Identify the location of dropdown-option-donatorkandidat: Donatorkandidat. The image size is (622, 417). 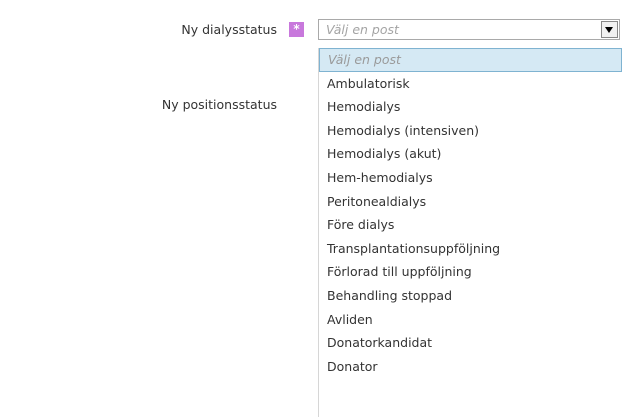
(470, 343).